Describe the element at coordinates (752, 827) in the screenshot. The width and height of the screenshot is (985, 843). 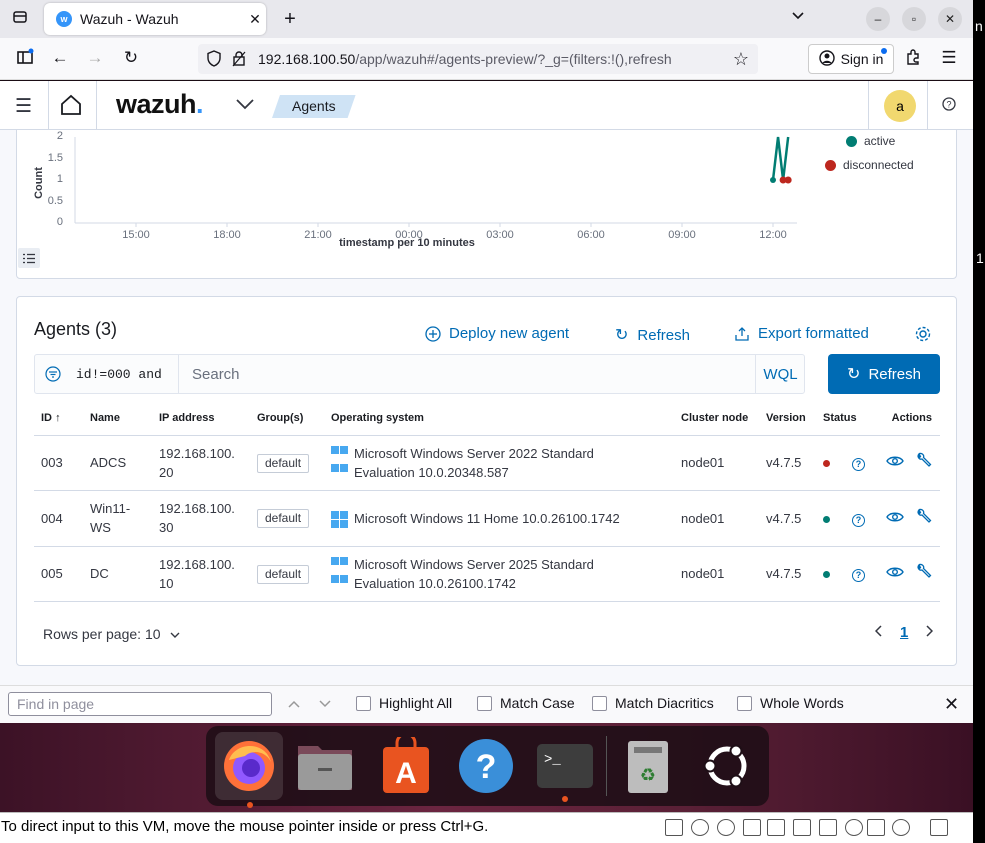
I see `floppy-icon` at that location.